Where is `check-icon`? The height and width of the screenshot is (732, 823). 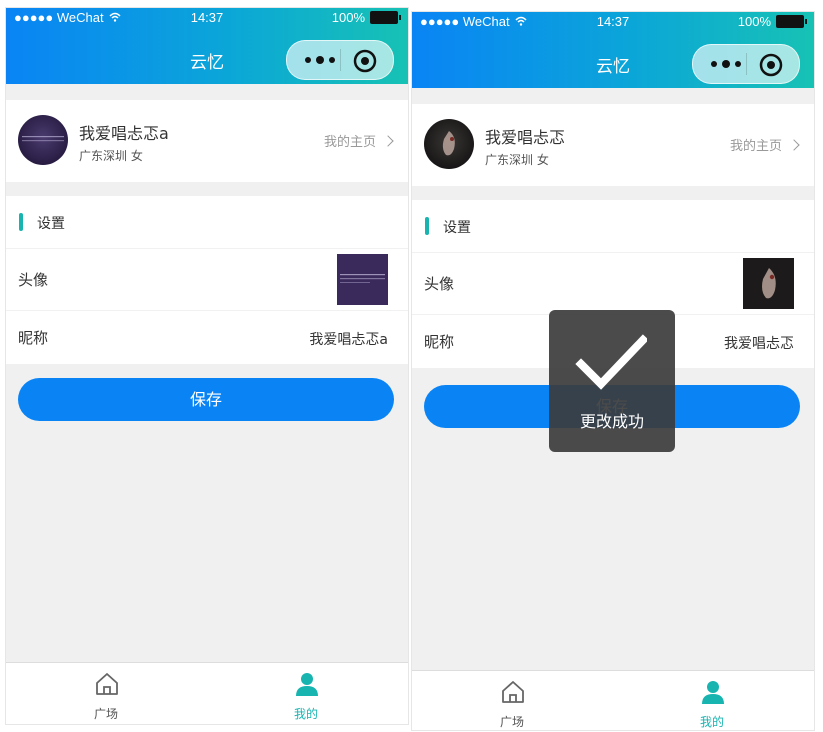
check-icon is located at coordinates (611, 362).